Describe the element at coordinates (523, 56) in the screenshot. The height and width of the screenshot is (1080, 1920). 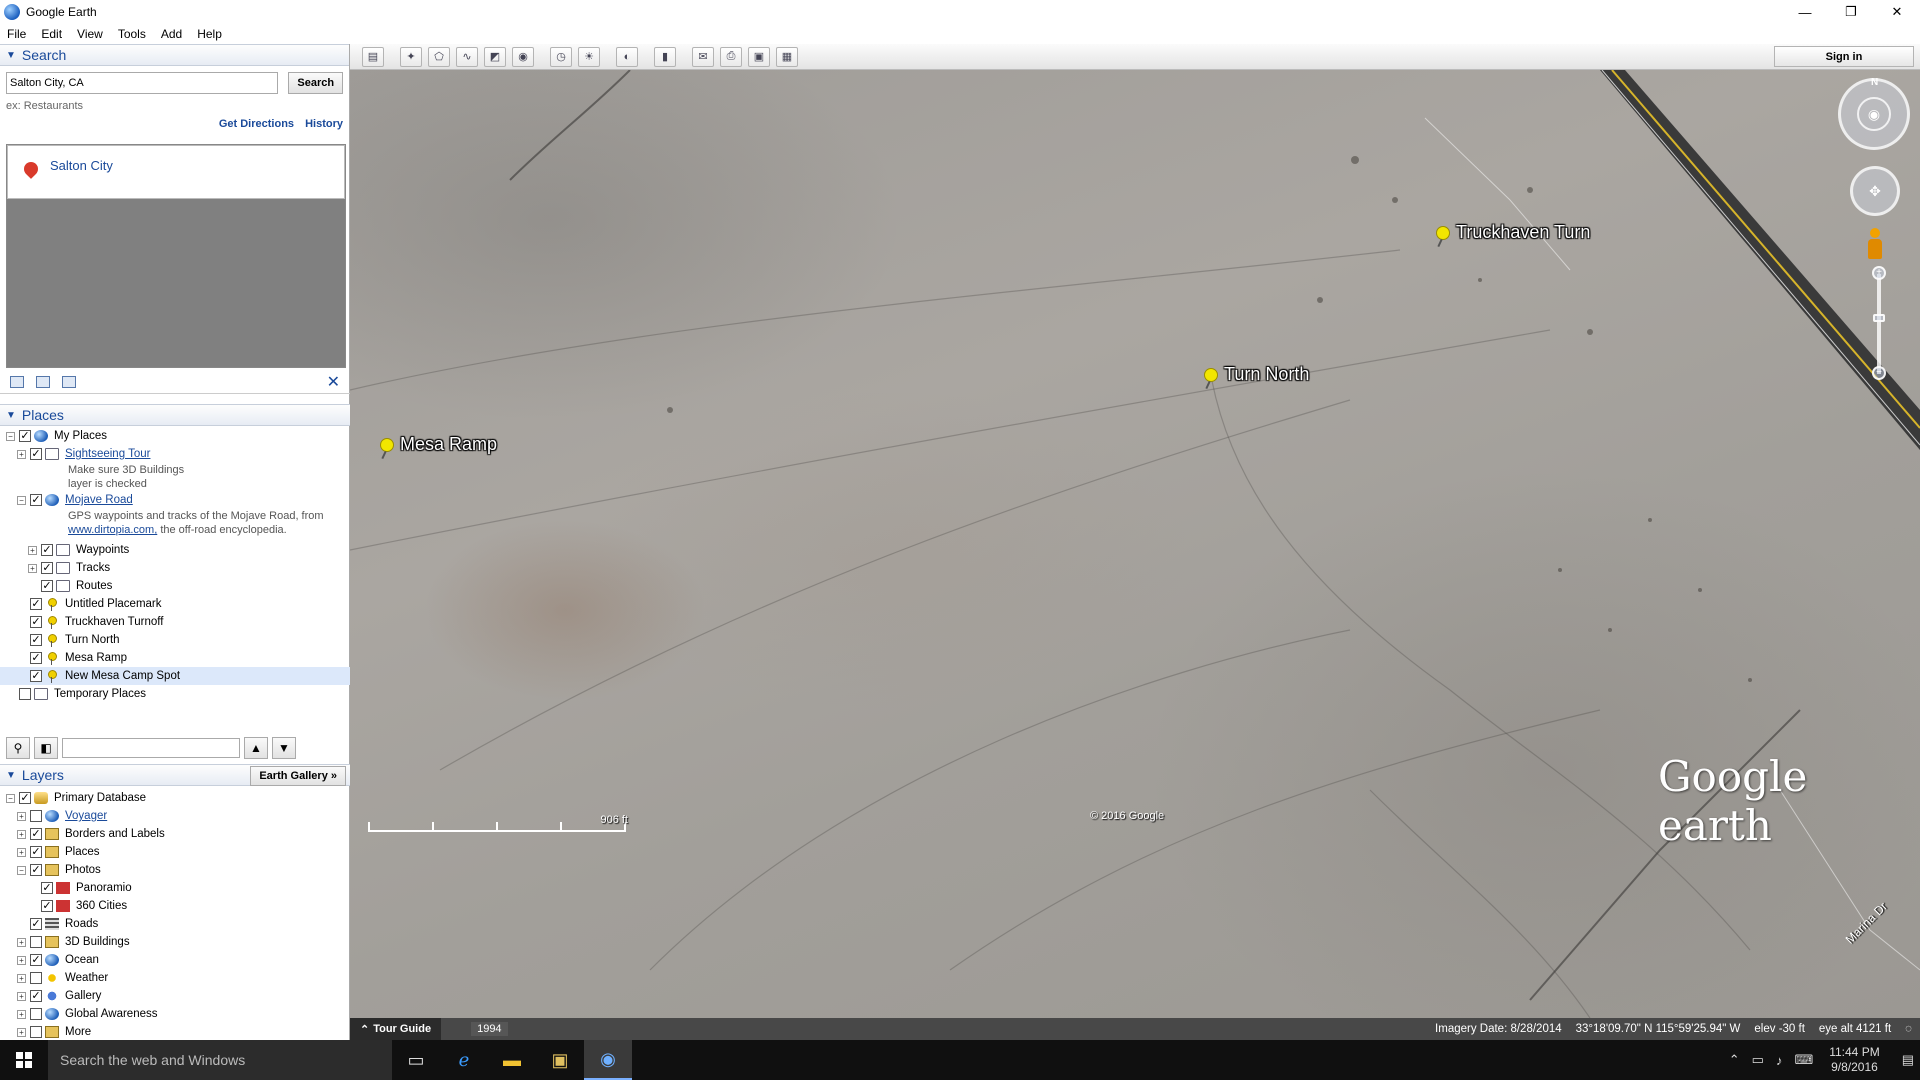
I see `record-tour-icon: ◉` at that location.